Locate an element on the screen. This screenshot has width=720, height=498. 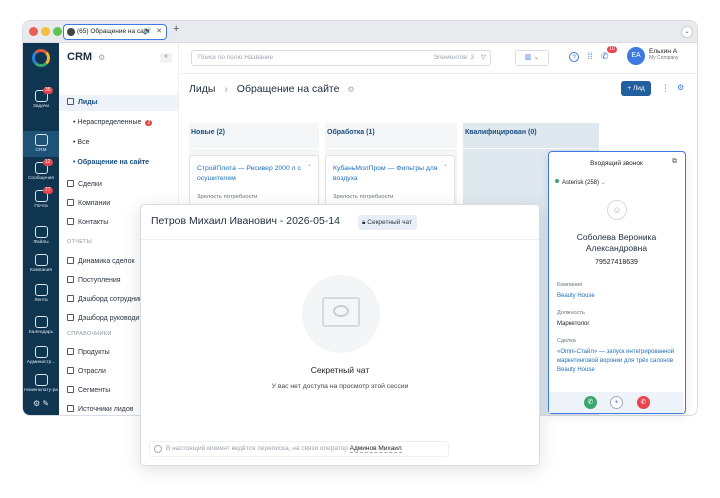
sidebar-item-6-label: Контакты is located at coordinates (93, 222).